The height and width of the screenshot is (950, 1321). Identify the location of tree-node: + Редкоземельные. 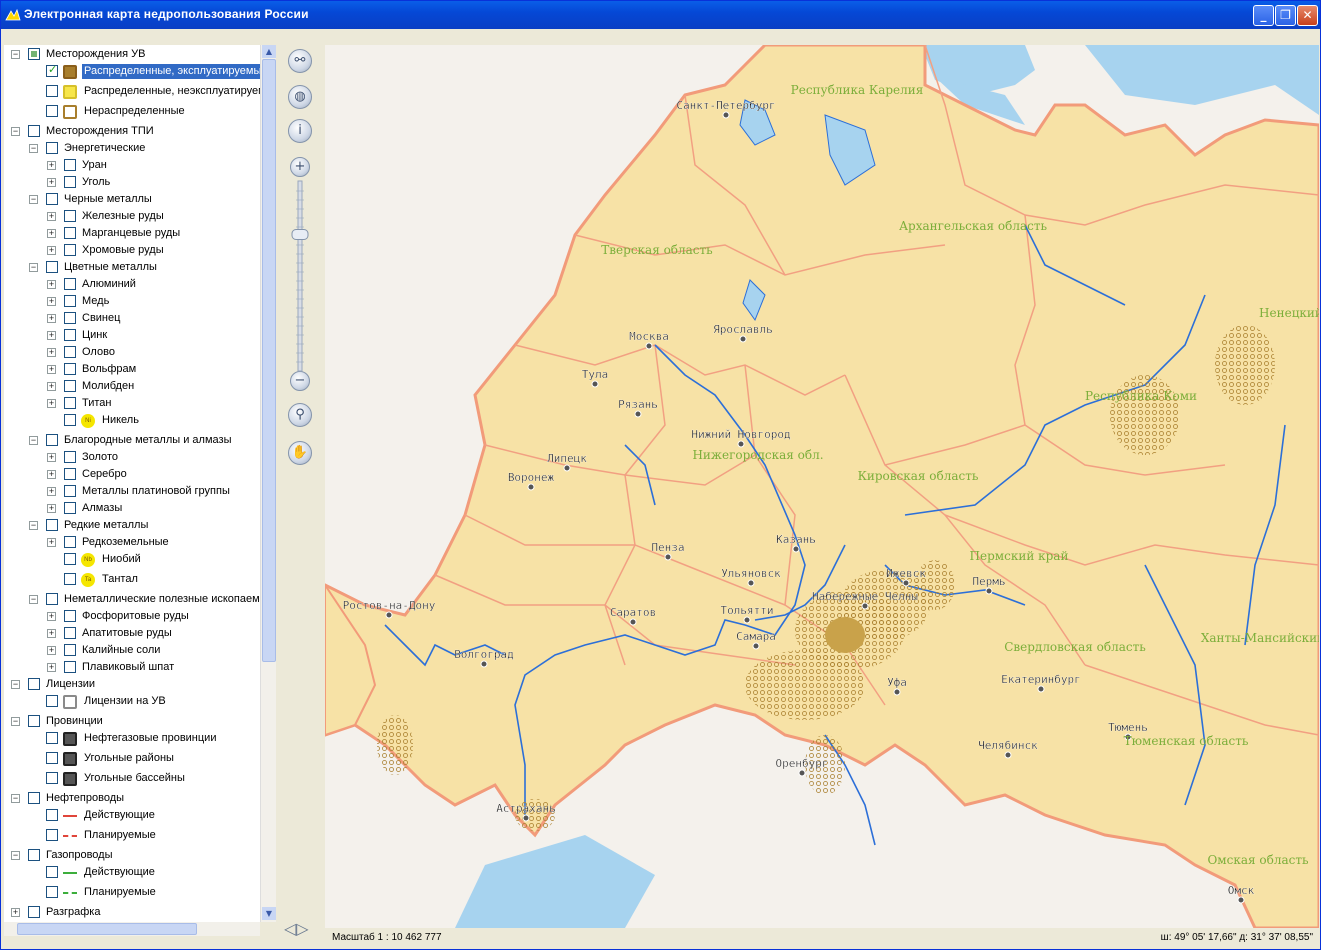
(132, 542).